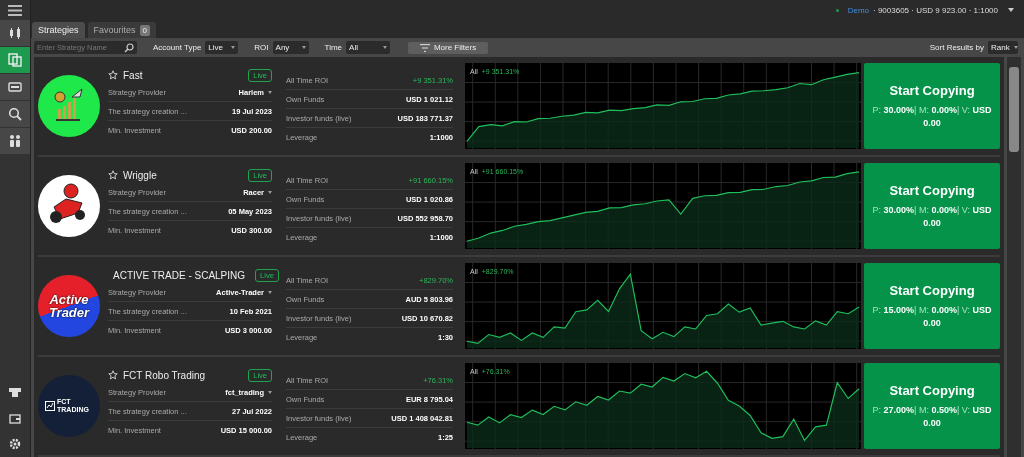 The width and height of the screenshot is (1024, 457). Describe the element at coordinates (837, 10) in the screenshot. I see `status-dot` at that location.